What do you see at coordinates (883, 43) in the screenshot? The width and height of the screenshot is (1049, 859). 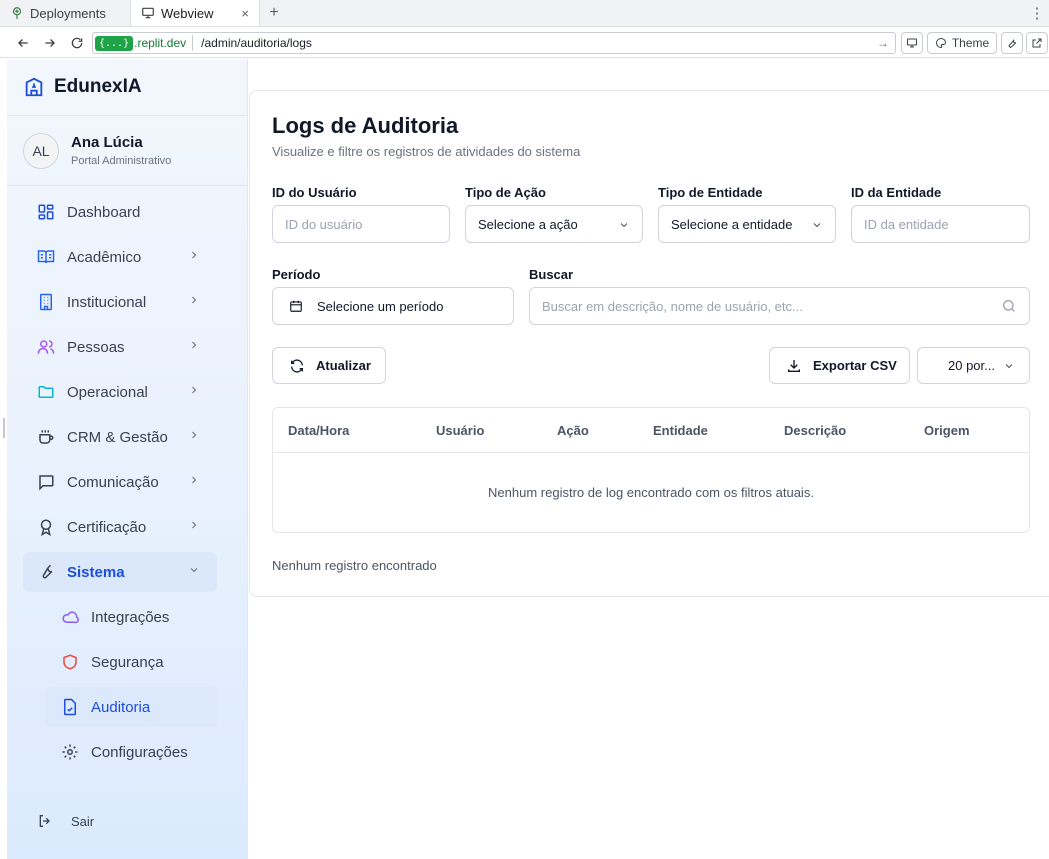 I see `go-arrow-icon: →` at bounding box center [883, 43].